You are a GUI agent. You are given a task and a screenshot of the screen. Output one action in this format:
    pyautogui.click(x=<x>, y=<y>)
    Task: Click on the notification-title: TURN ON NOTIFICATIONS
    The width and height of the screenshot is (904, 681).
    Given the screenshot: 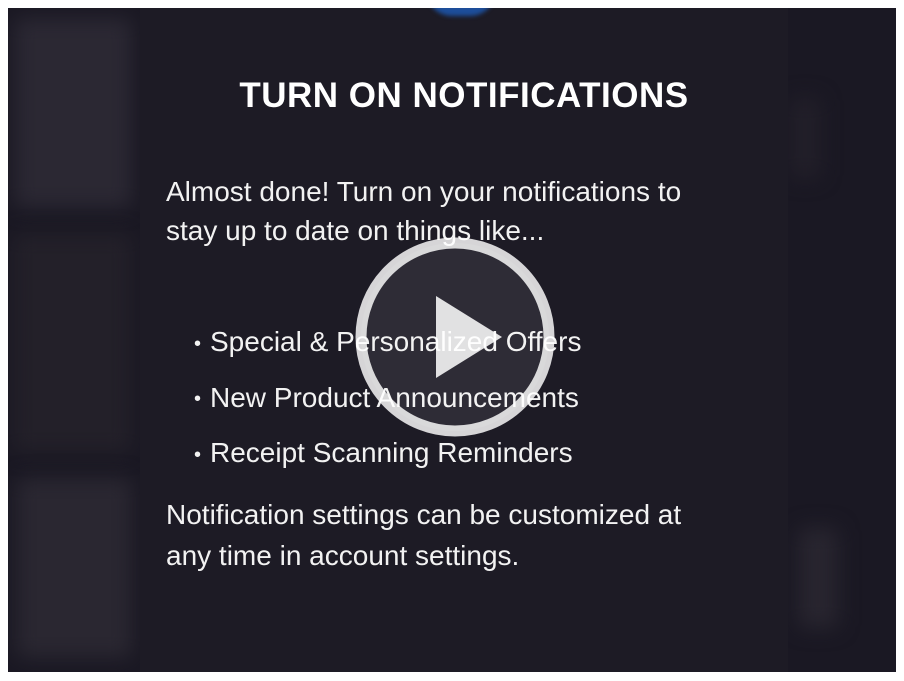 What is the action you would take?
    pyautogui.click(x=464, y=95)
    